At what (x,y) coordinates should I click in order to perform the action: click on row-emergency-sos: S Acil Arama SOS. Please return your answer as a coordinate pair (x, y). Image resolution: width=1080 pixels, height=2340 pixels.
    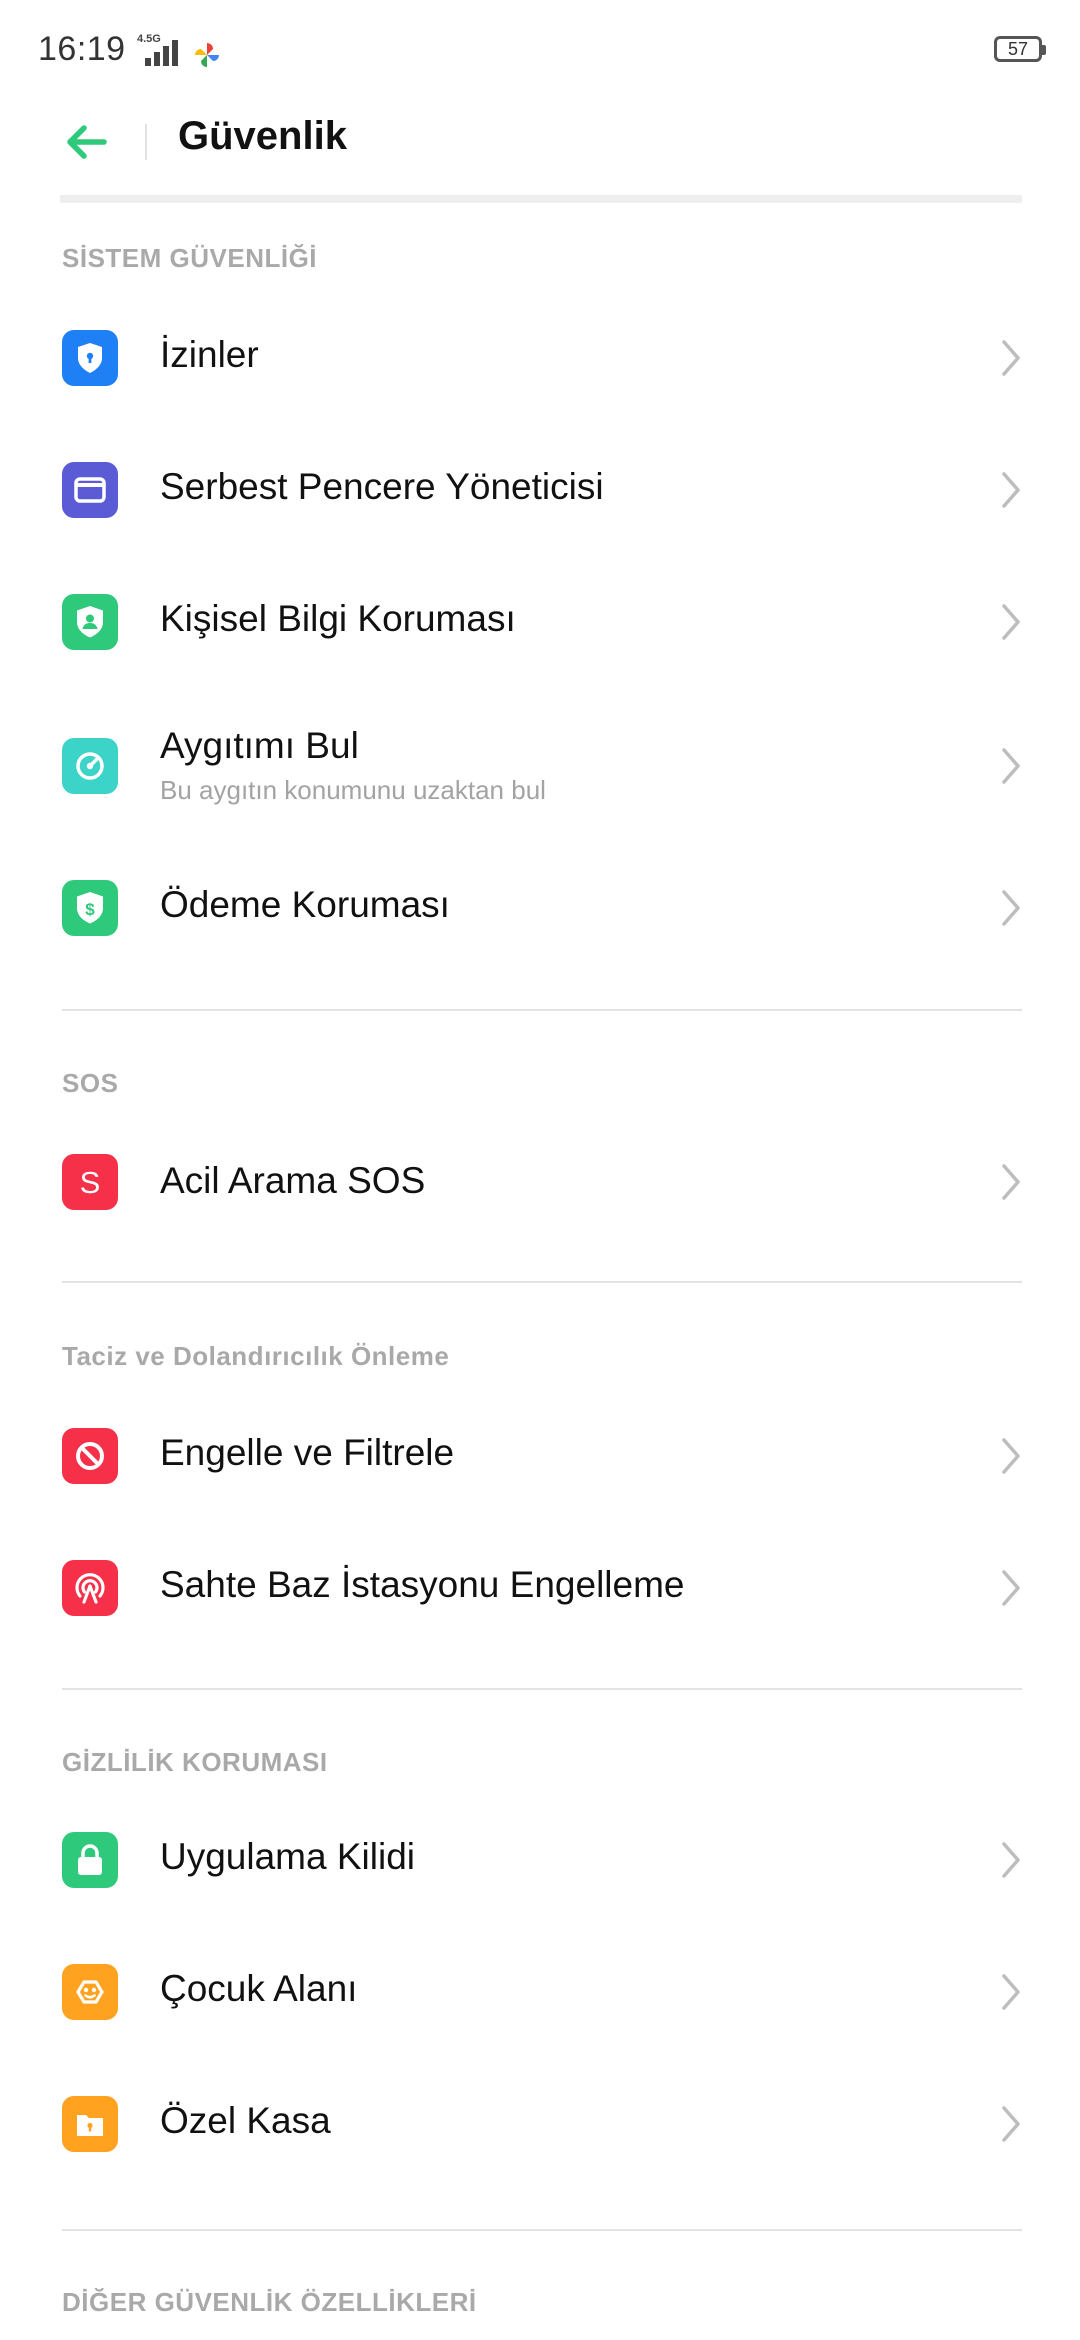
    Looking at the image, I should click on (540, 1180).